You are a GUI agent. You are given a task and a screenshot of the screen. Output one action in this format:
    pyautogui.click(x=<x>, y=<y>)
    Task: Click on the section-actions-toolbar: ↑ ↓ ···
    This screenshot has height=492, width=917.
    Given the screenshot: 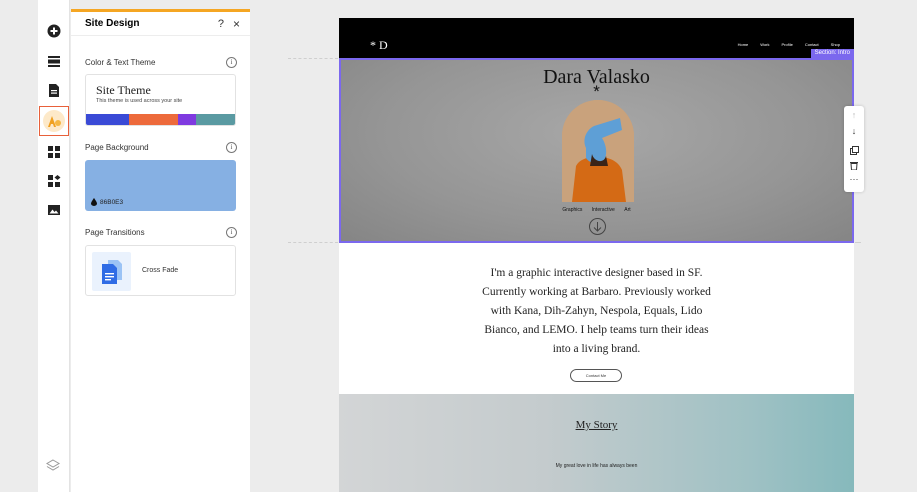 What is the action you would take?
    pyautogui.click(x=854, y=149)
    